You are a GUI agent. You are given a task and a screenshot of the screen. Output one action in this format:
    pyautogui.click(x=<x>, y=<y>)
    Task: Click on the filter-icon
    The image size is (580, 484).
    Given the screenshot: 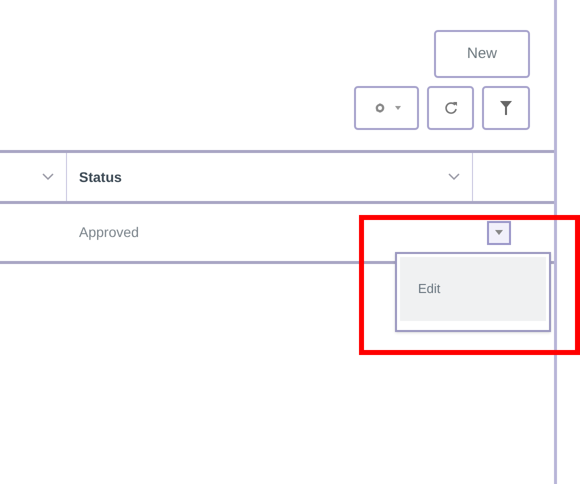 What is the action you would take?
    pyautogui.click(x=506, y=108)
    